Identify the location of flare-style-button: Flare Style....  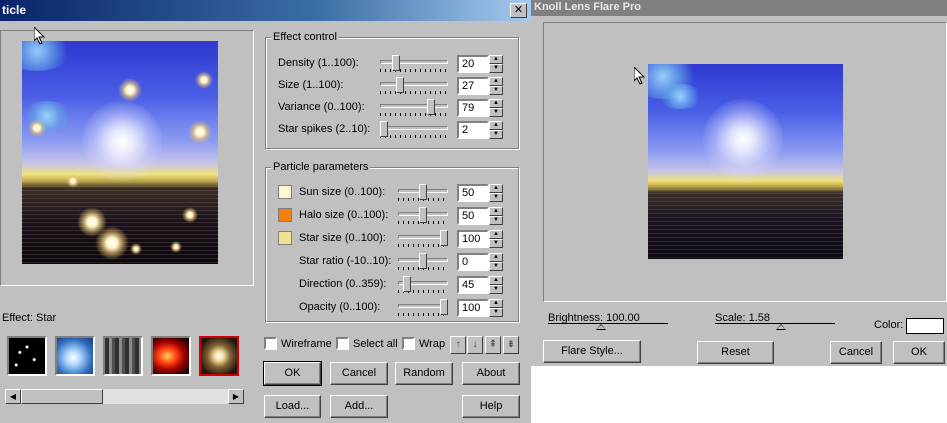
(592, 351).